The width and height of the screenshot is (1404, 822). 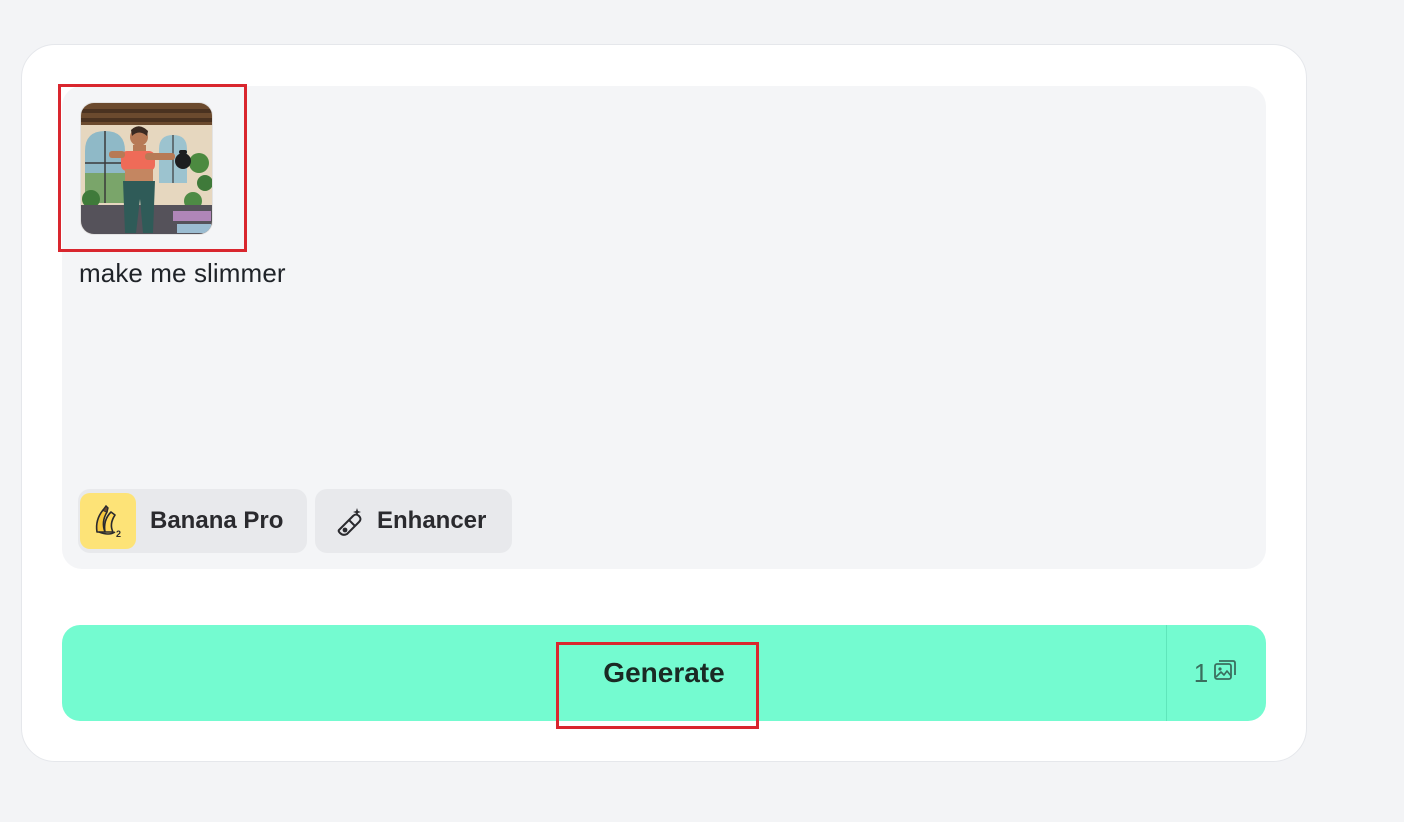 I want to click on reference-image-thumbnail, so click(x=146, y=168).